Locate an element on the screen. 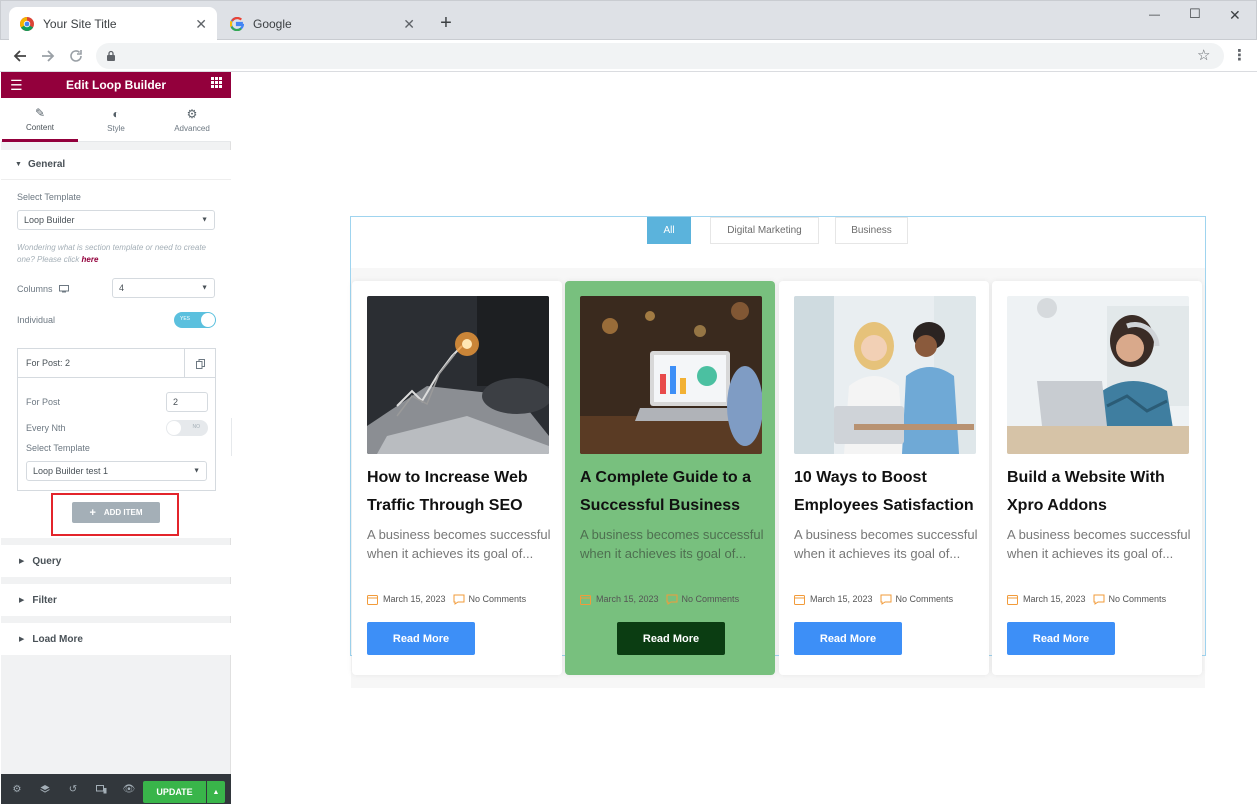 This screenshot has width=1257, height=804. forward-button is located at coordinates (48, 56).